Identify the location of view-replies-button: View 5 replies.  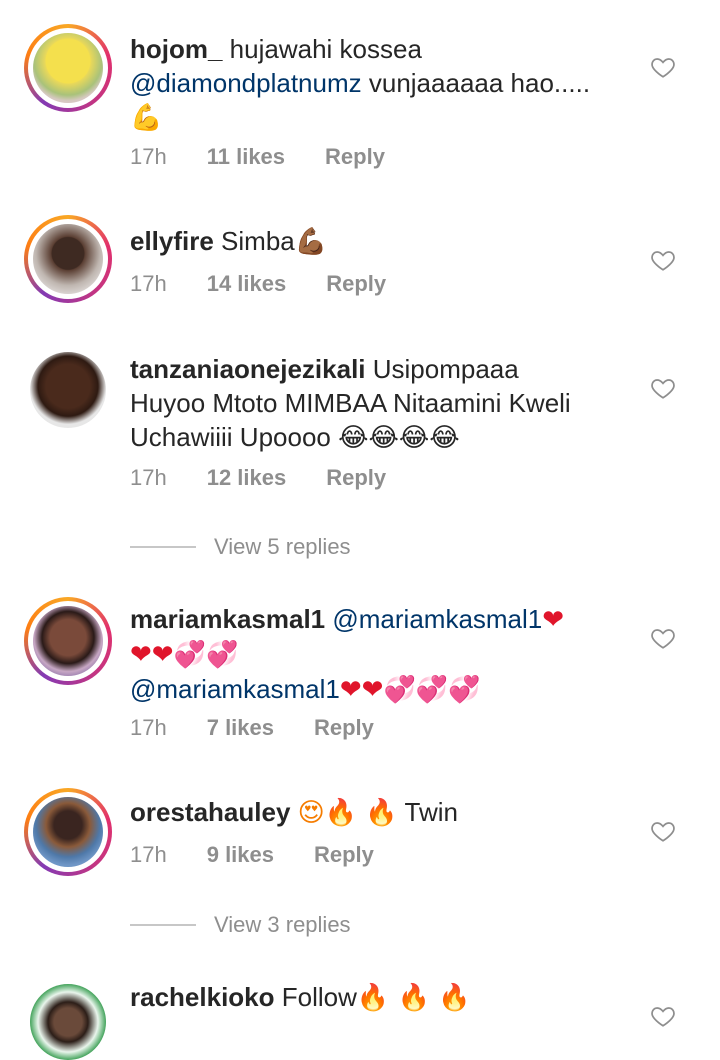
(240, 547).